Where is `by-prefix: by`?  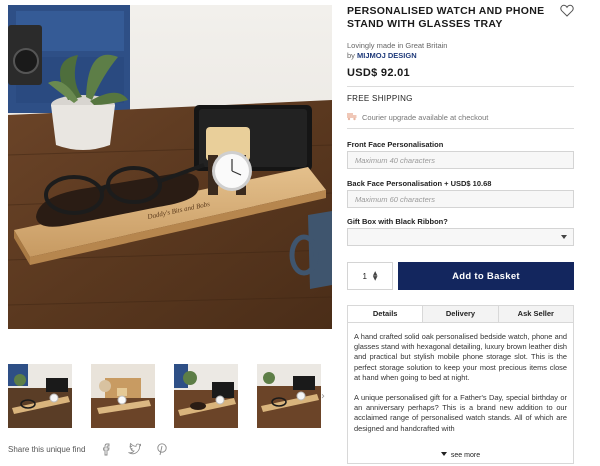
by-prefix: by is located at coordinates (351, 55).